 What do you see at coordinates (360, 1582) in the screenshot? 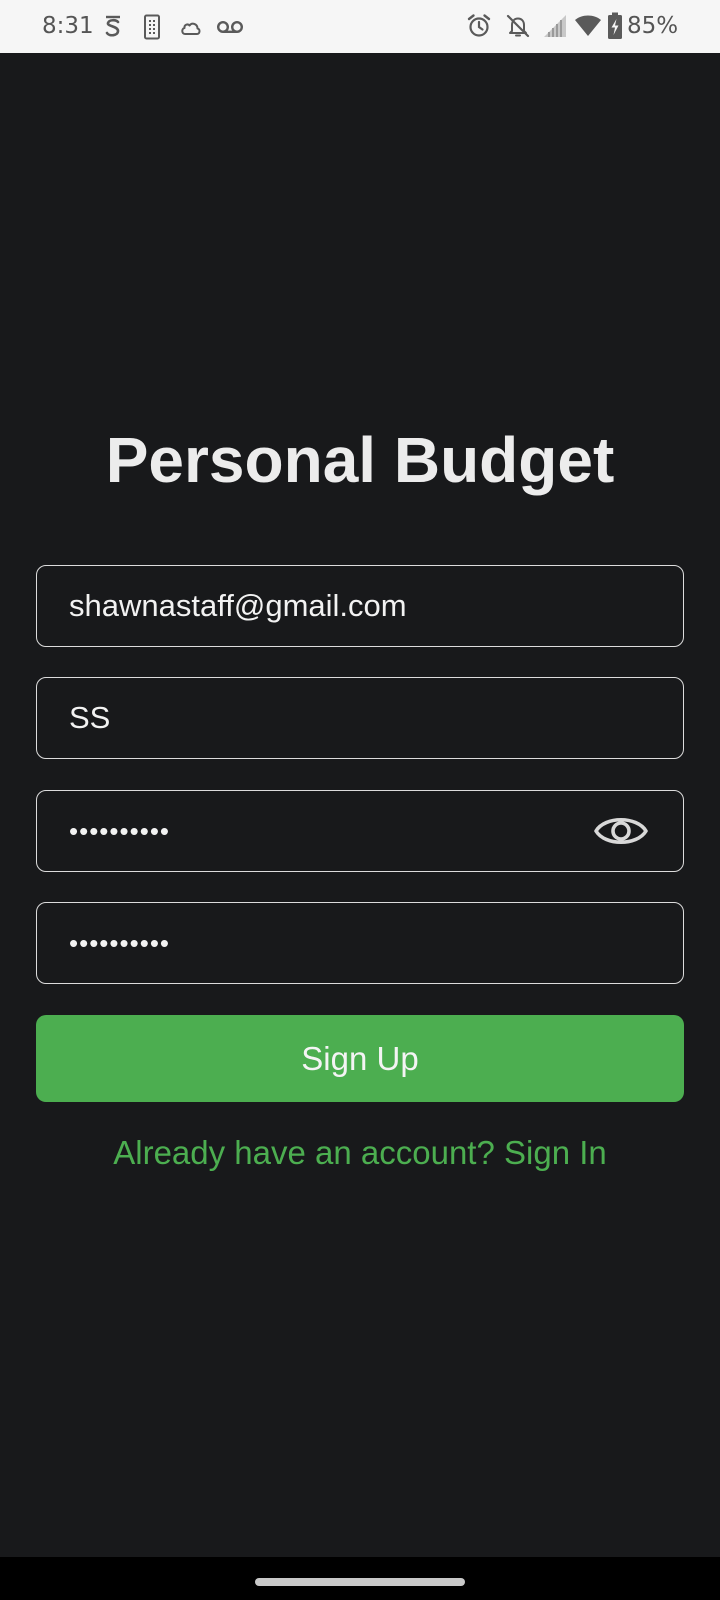
I see `home-handle` at bounding box center [360, 1582].